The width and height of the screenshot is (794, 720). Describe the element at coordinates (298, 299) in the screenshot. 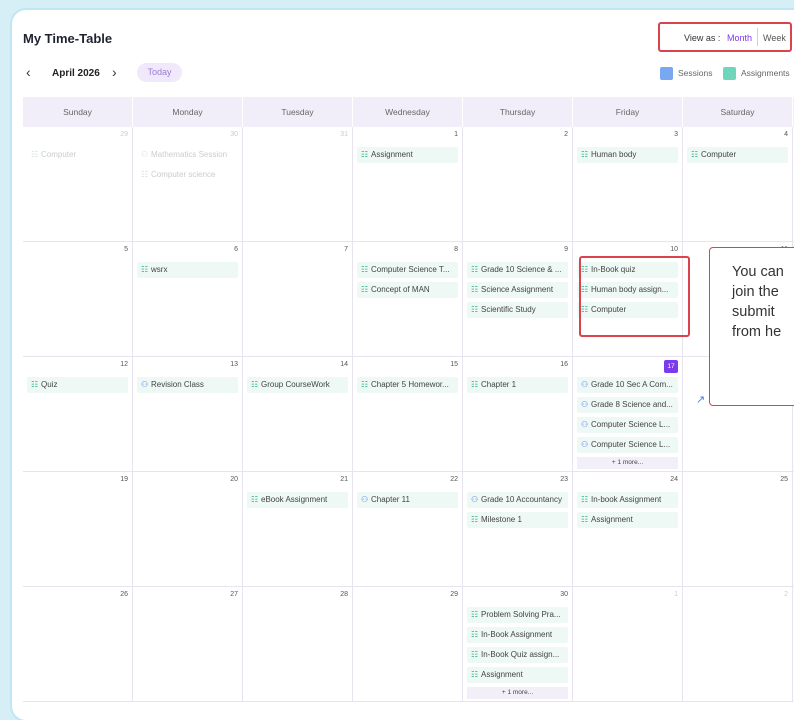

I see `day-cell: 7` at that location.